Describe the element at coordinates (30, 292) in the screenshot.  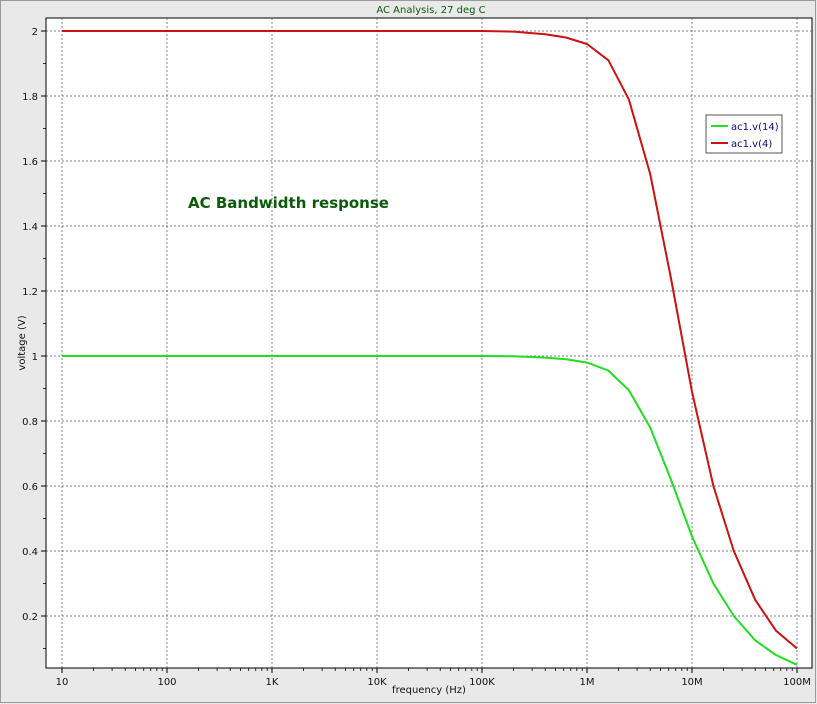
I see `y-tick-label: 1.2` at that location.